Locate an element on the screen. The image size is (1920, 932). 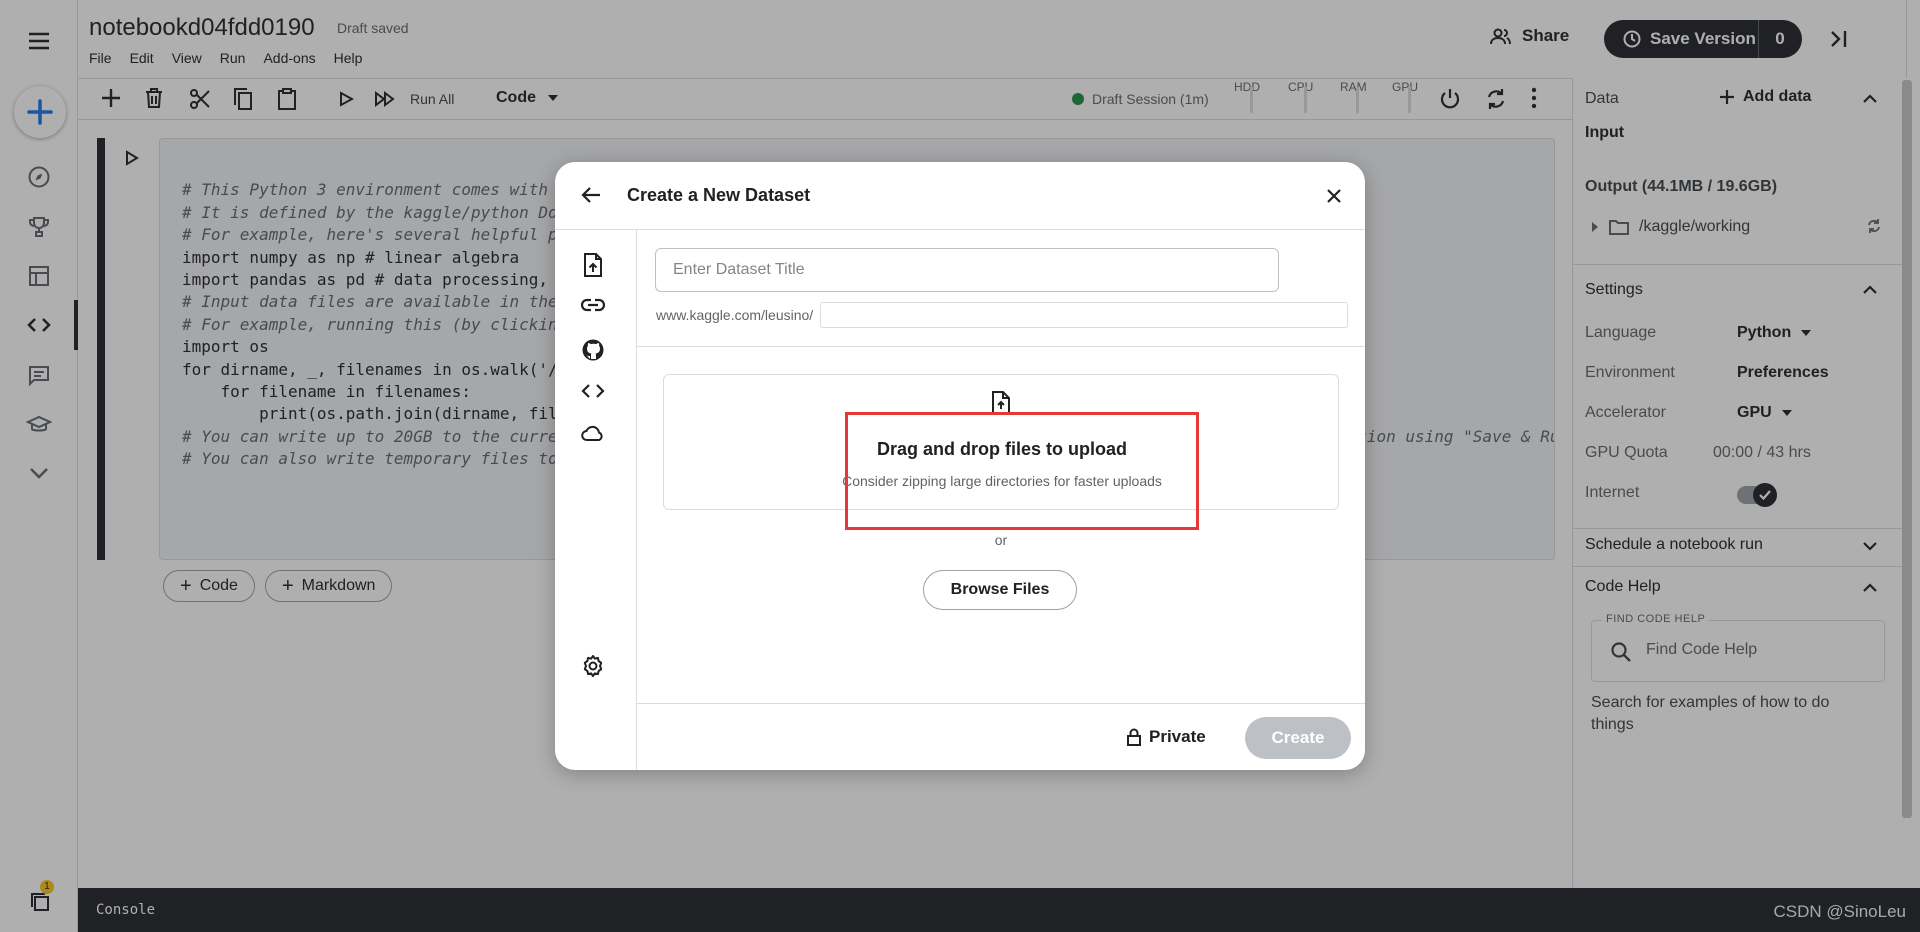
link-icon is located at coordinates (593, 305).